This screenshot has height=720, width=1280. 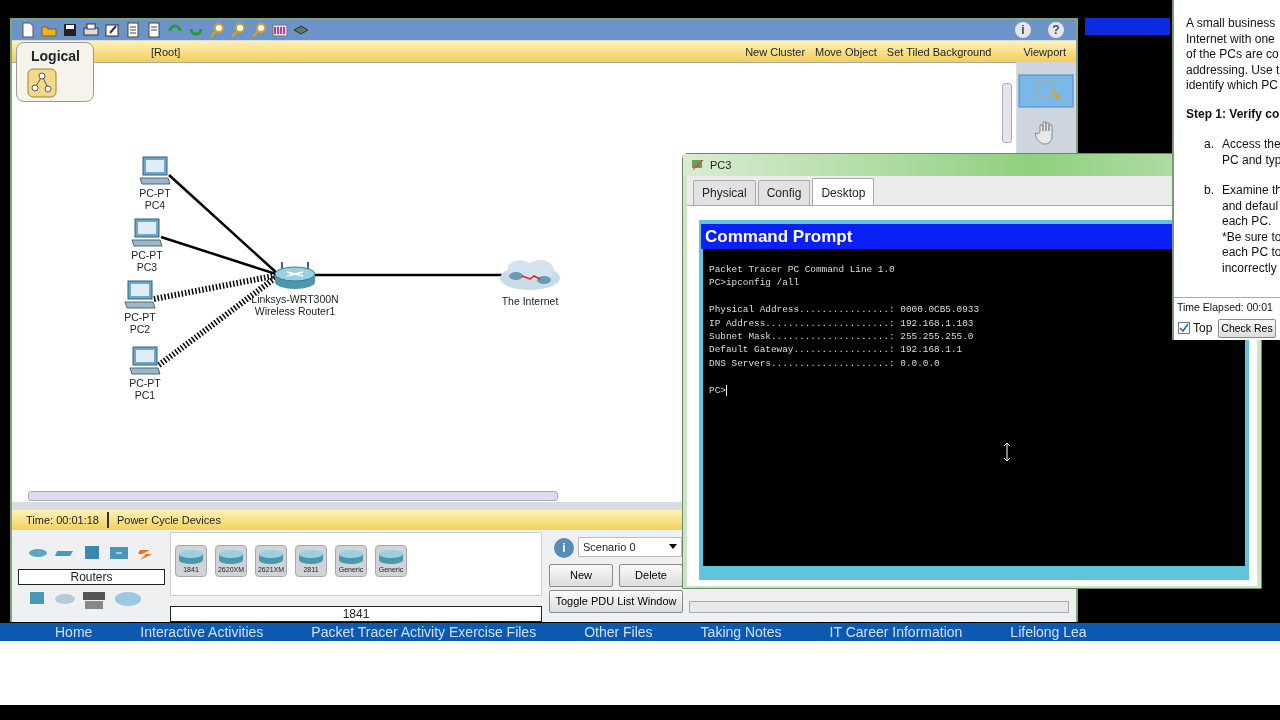 I want to click on check-icon, so click(x=1184, y=328).